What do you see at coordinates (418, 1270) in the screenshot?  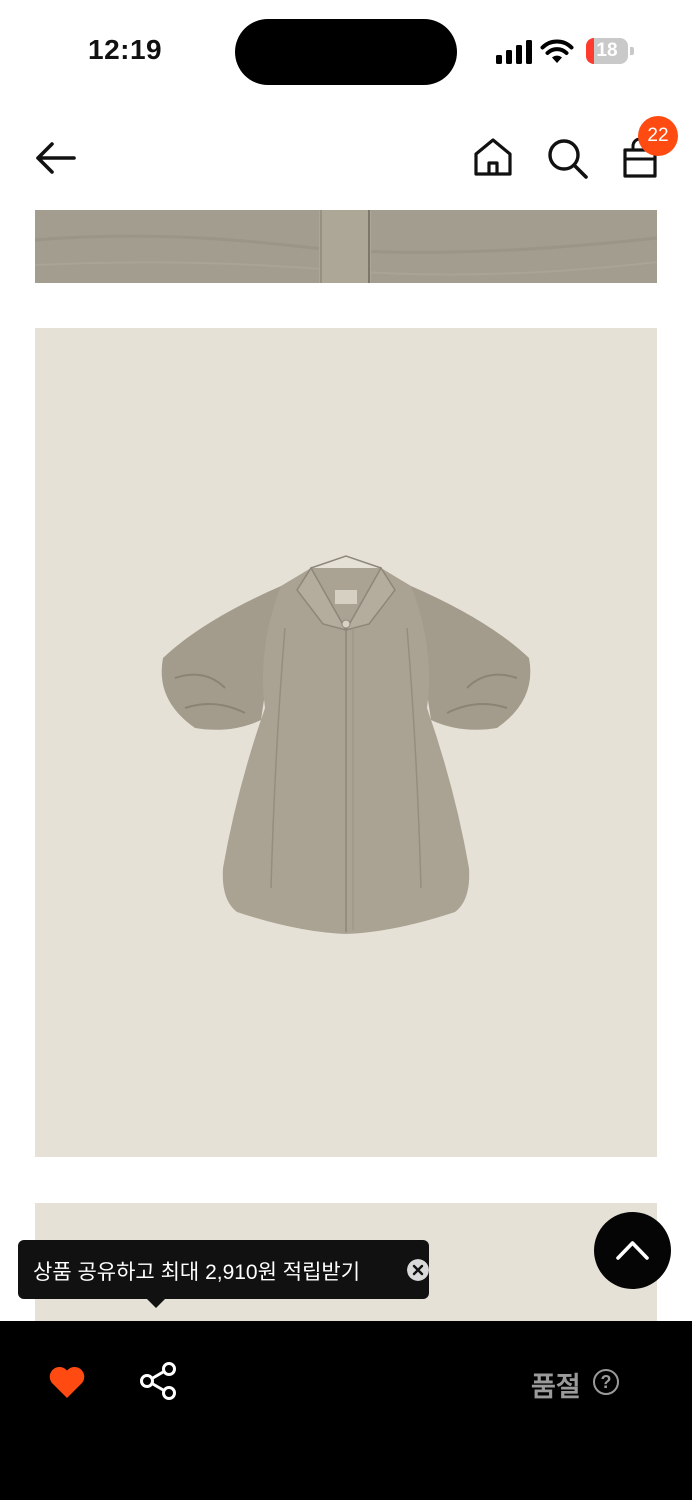 I see `close-circle-icon` at bounding box center [418, 1270].